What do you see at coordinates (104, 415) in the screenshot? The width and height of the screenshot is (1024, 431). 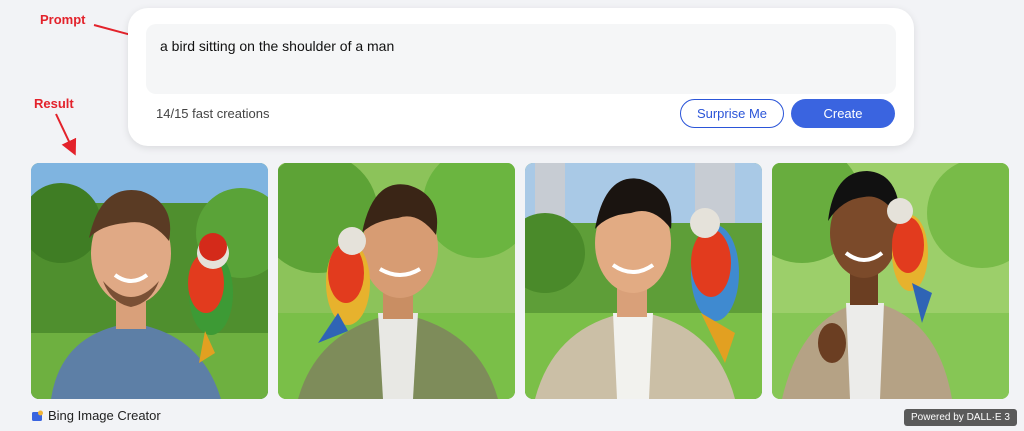 I see `brand-label: Bing Image Creator` at bounding box center [104, 415].